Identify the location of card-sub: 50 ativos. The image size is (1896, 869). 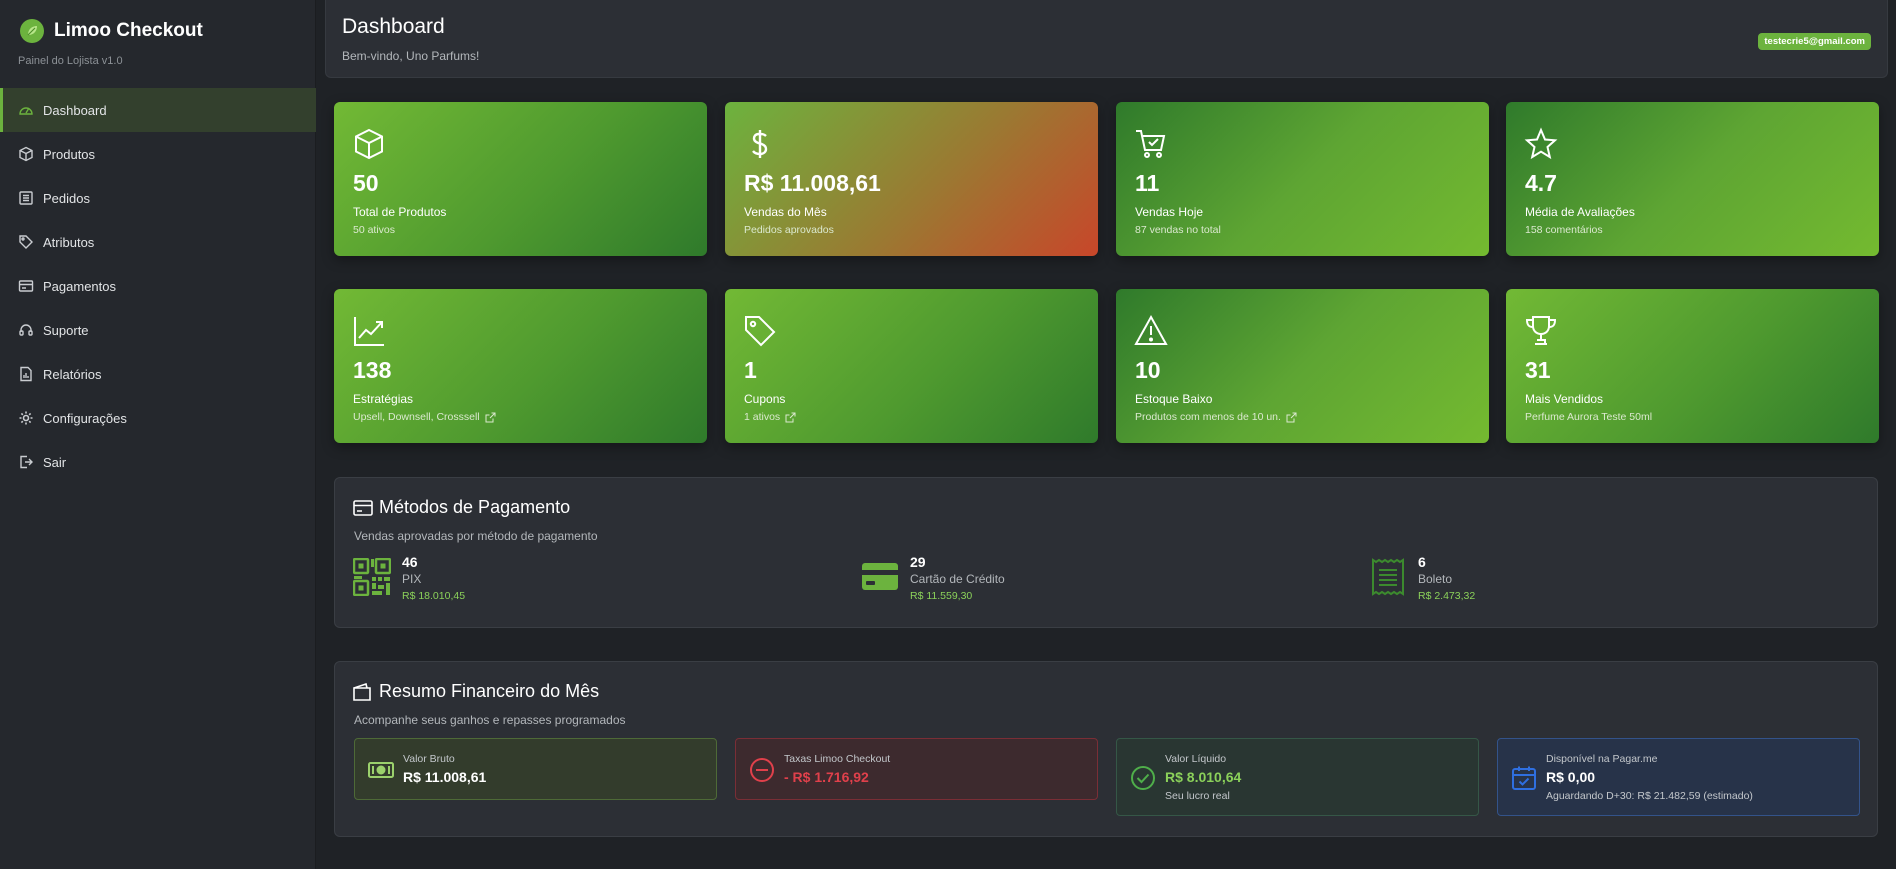
(374, 230).